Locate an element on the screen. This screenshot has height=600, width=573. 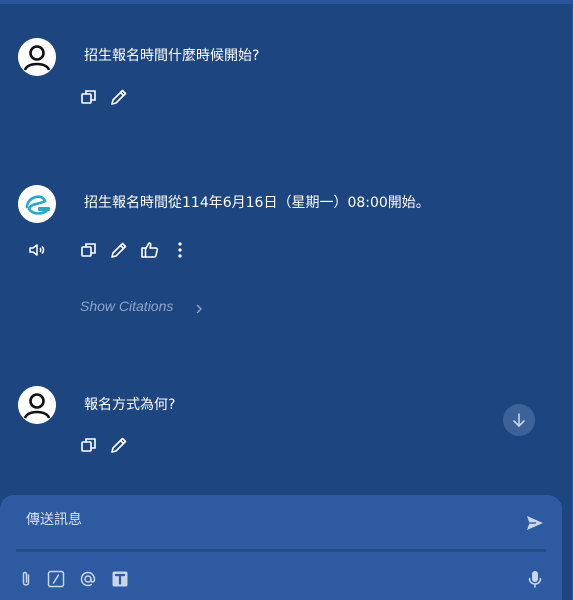
at-icon is located at coordinates (88, 579).